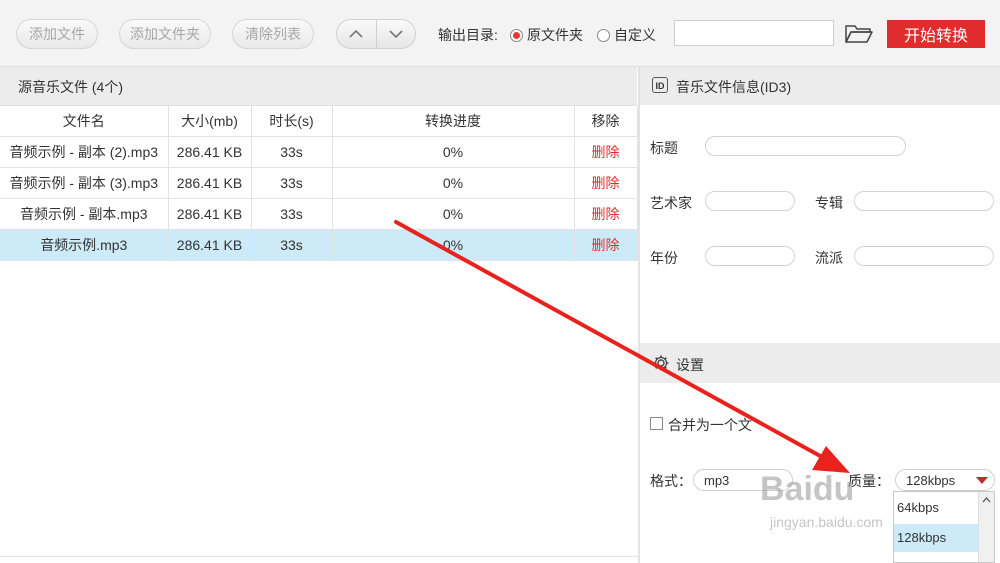 This screenshot has height=563, width=1000. What do you see at coordinates (603, 35) in the screenshot?
I see `radio-dot` at bounding box center [603, 35].